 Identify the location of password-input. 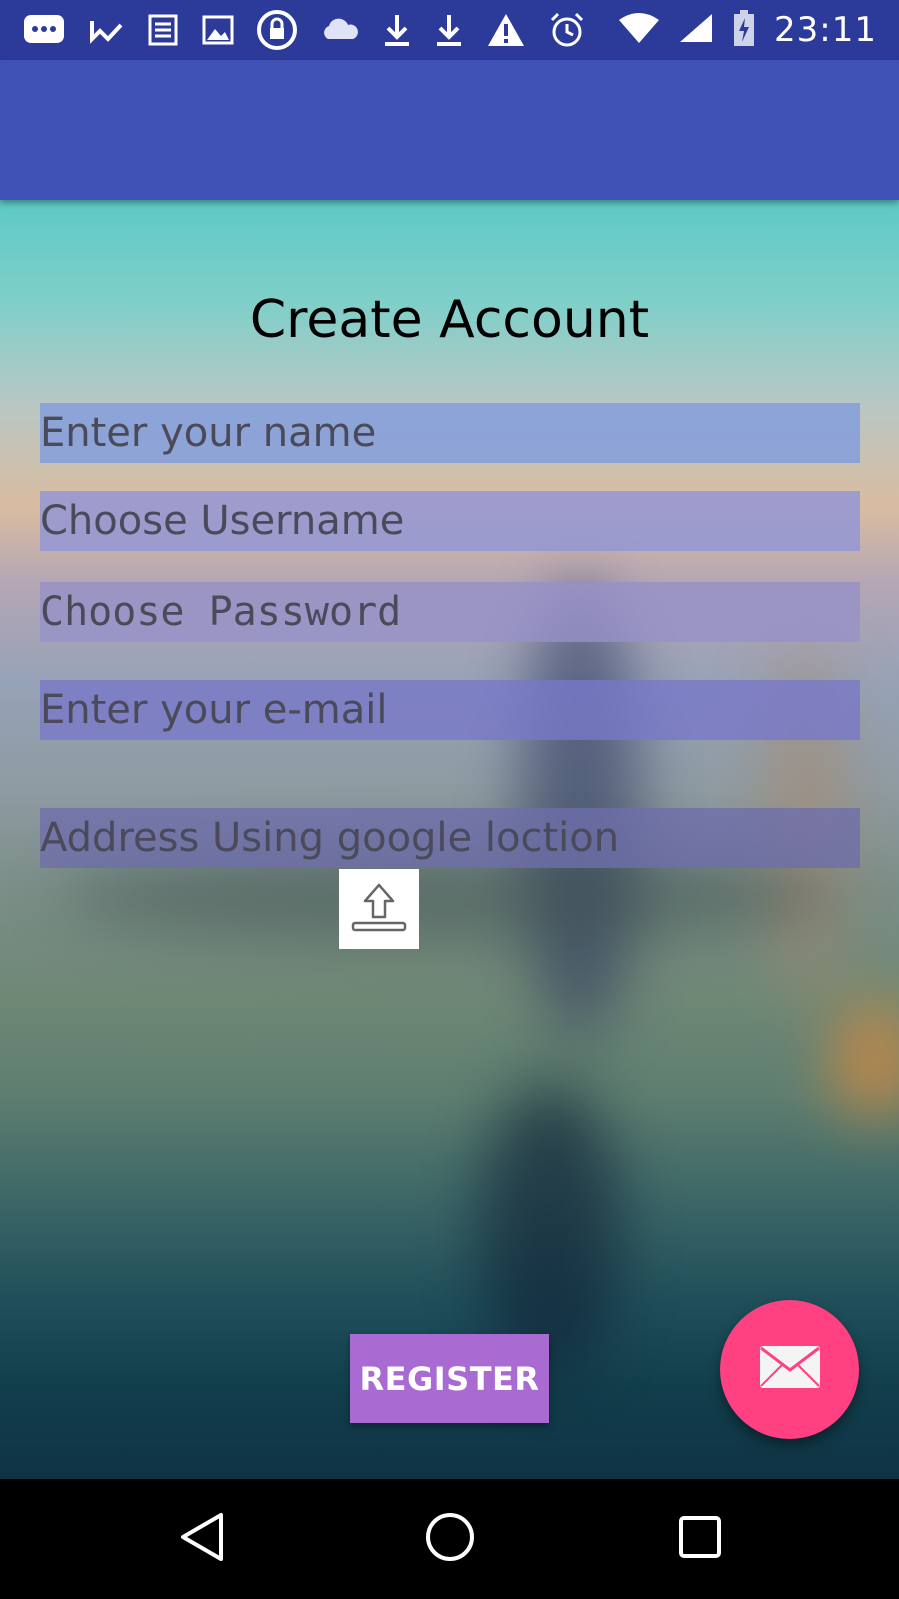
(450, 612).